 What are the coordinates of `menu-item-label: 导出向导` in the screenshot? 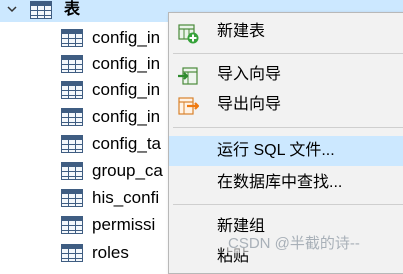 It's located at (249, 104).